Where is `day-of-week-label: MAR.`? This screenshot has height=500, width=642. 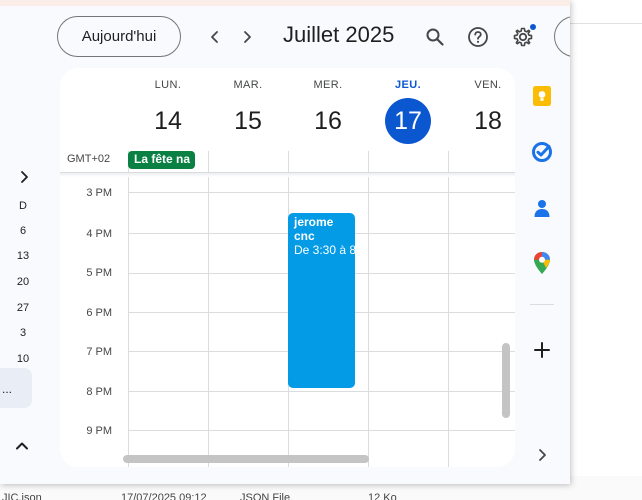
day-of-week-label: MAR. is located at coordinates (248, 85).